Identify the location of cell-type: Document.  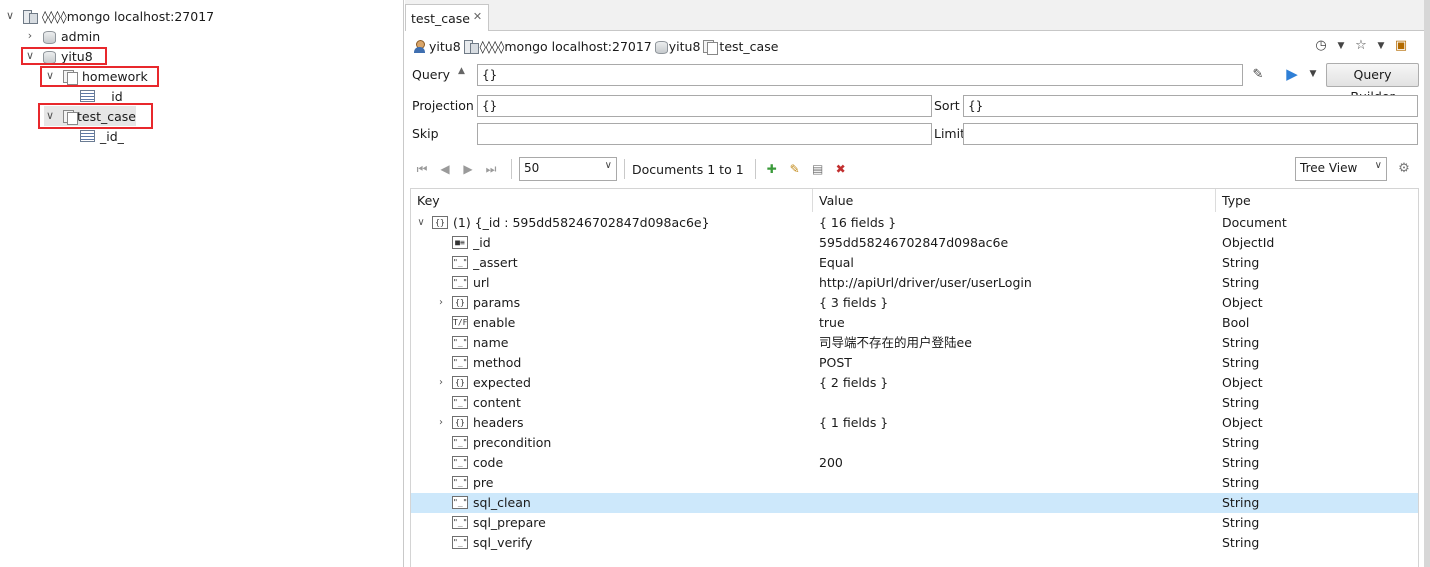
(1254, 222).